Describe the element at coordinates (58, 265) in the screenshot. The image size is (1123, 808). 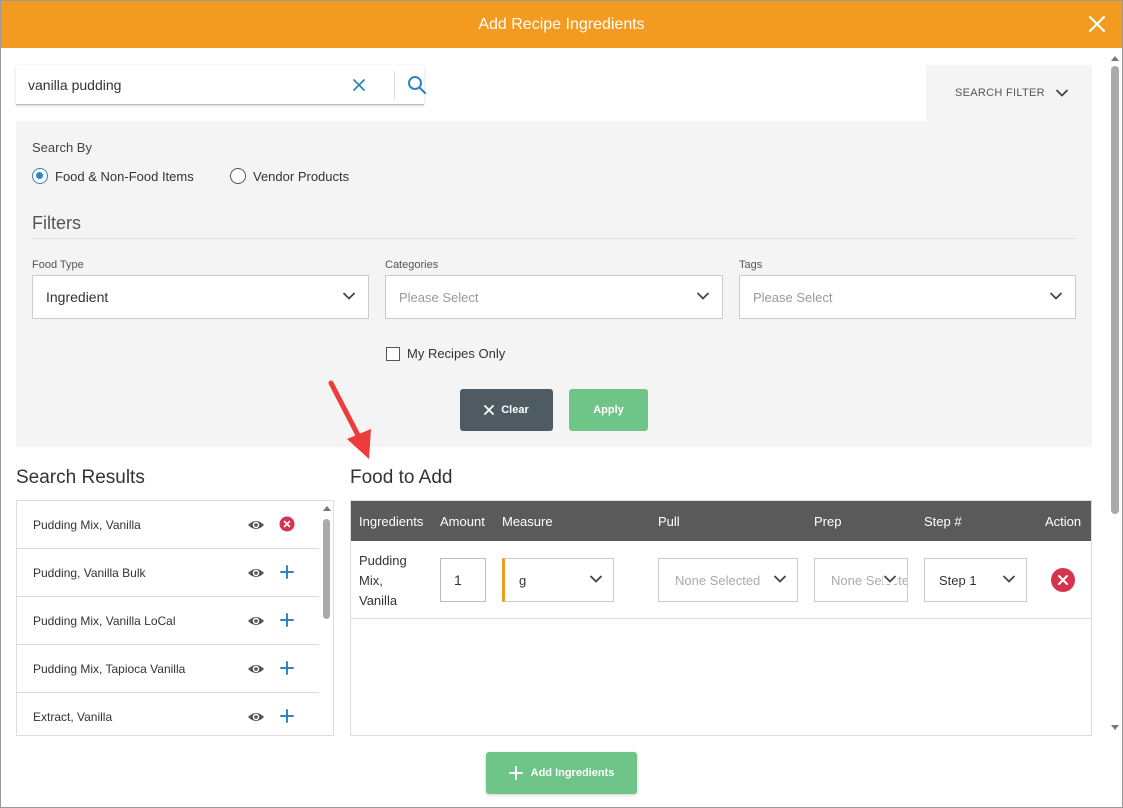
I see `food-type-label: Food Type` at that location.